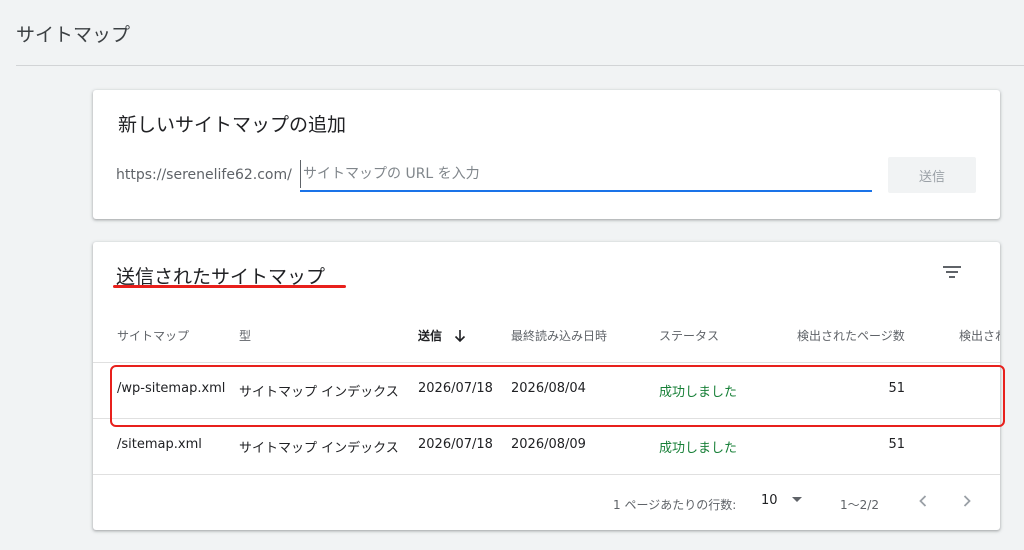  I want to click on rows-per-page-select: 10, so click(781, 503).